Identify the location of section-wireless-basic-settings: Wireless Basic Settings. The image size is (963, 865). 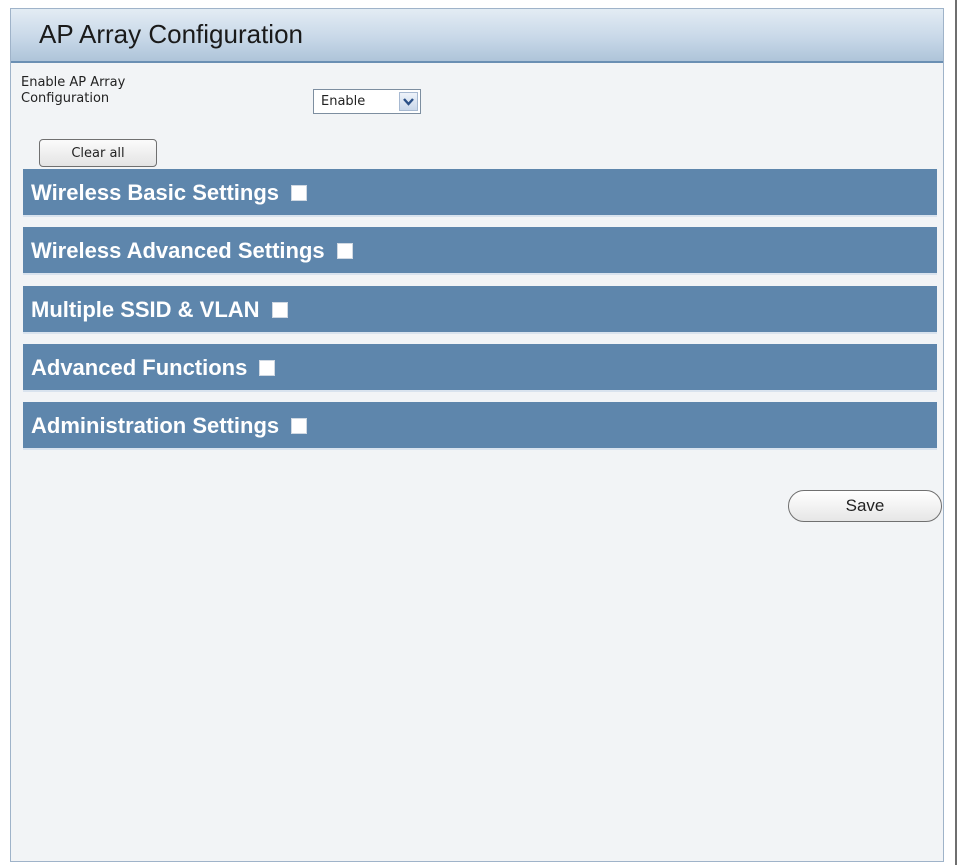
(480, 193).